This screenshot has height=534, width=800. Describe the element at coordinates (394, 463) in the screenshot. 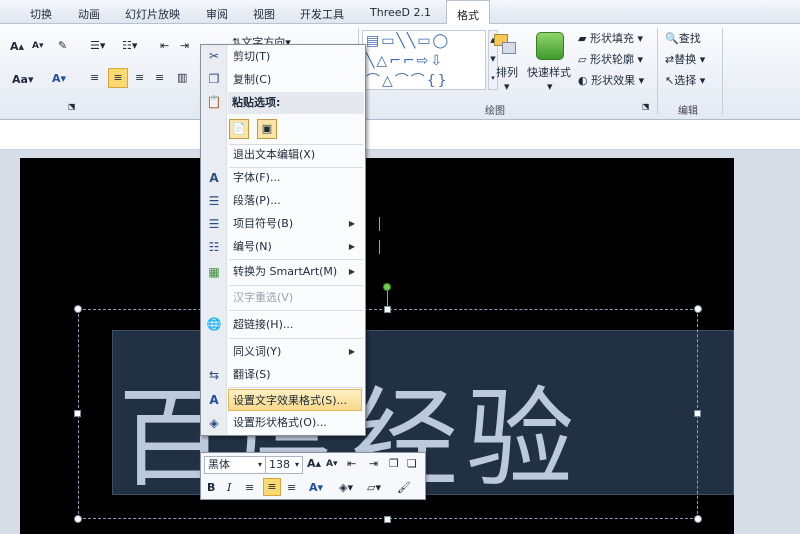

I see `mini-send-back-icon: ❐` at that location.